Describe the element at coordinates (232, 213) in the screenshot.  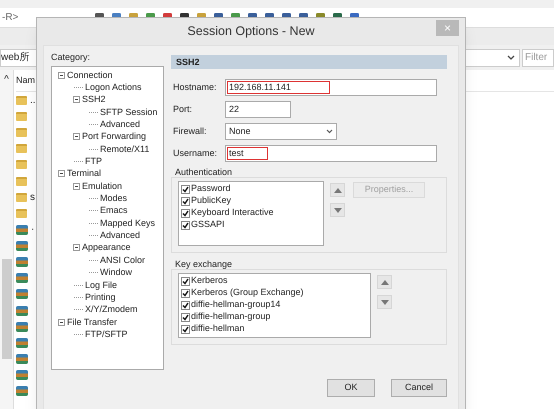
I see `checkbox-label: Keyboard Interactive` at that location.